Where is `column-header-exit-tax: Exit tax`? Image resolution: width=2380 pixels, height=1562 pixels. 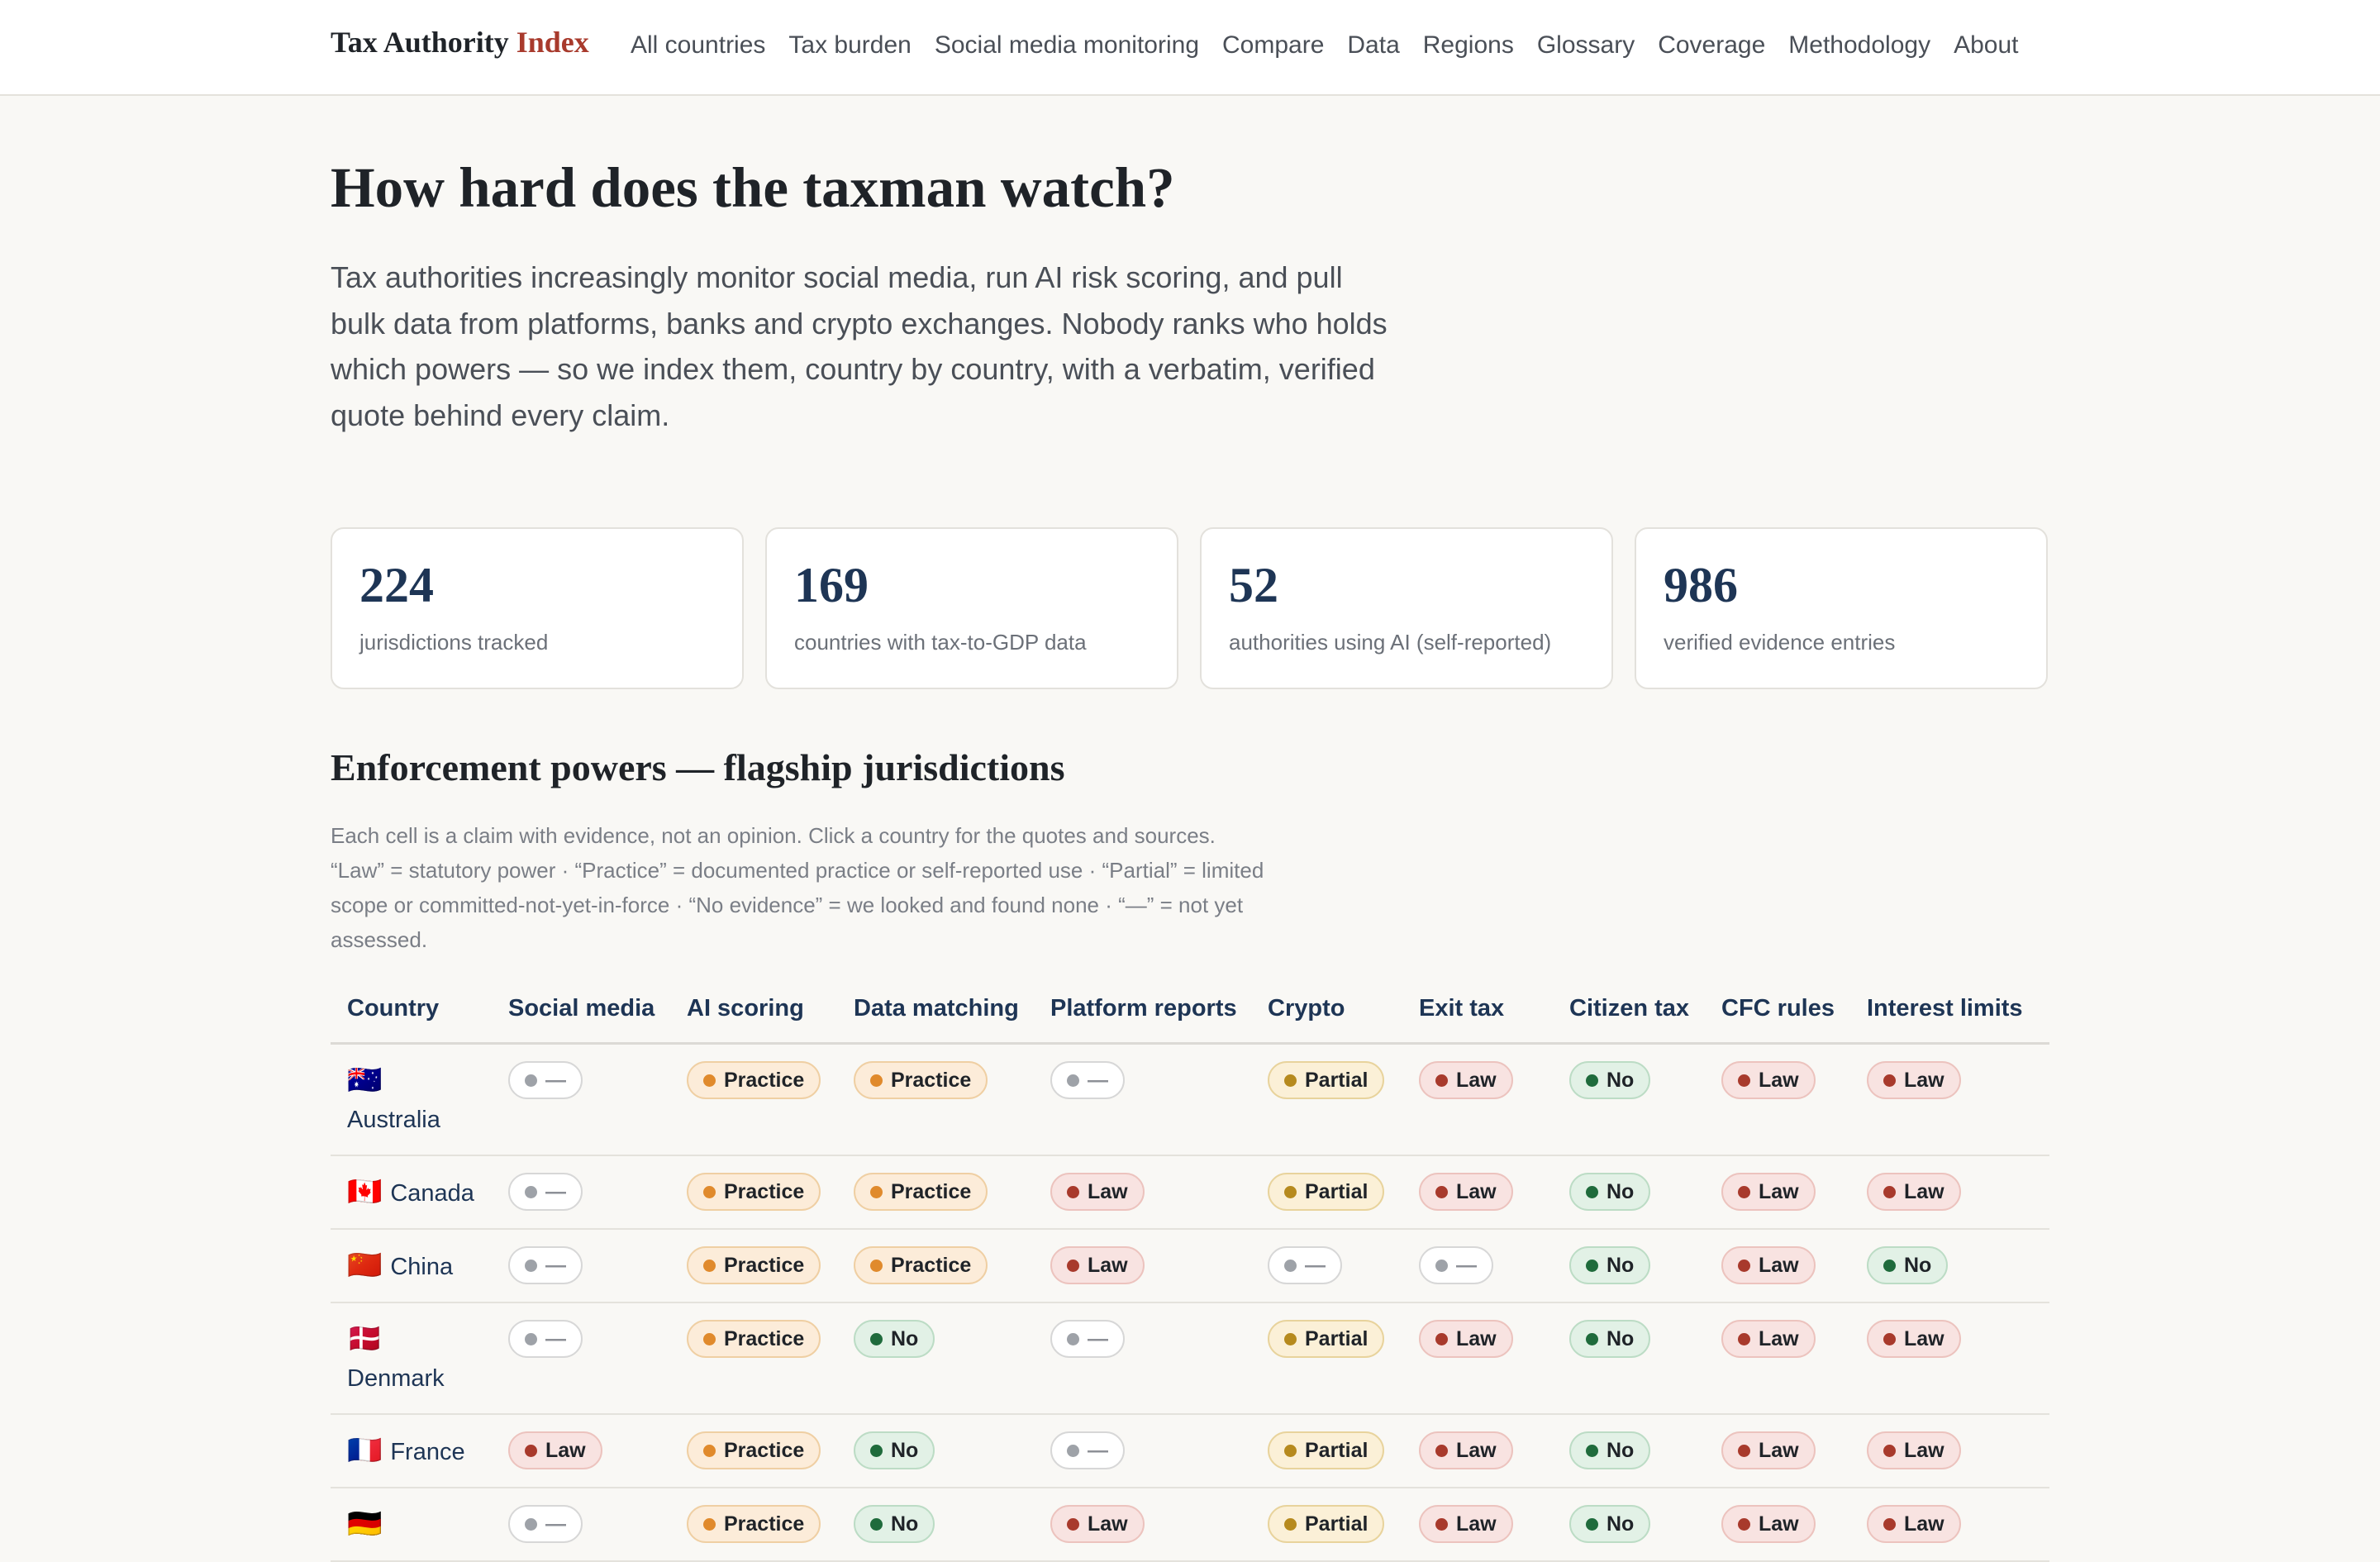 column-header-exit-tax: Exit tax is located at coordinates (1477, 1014).